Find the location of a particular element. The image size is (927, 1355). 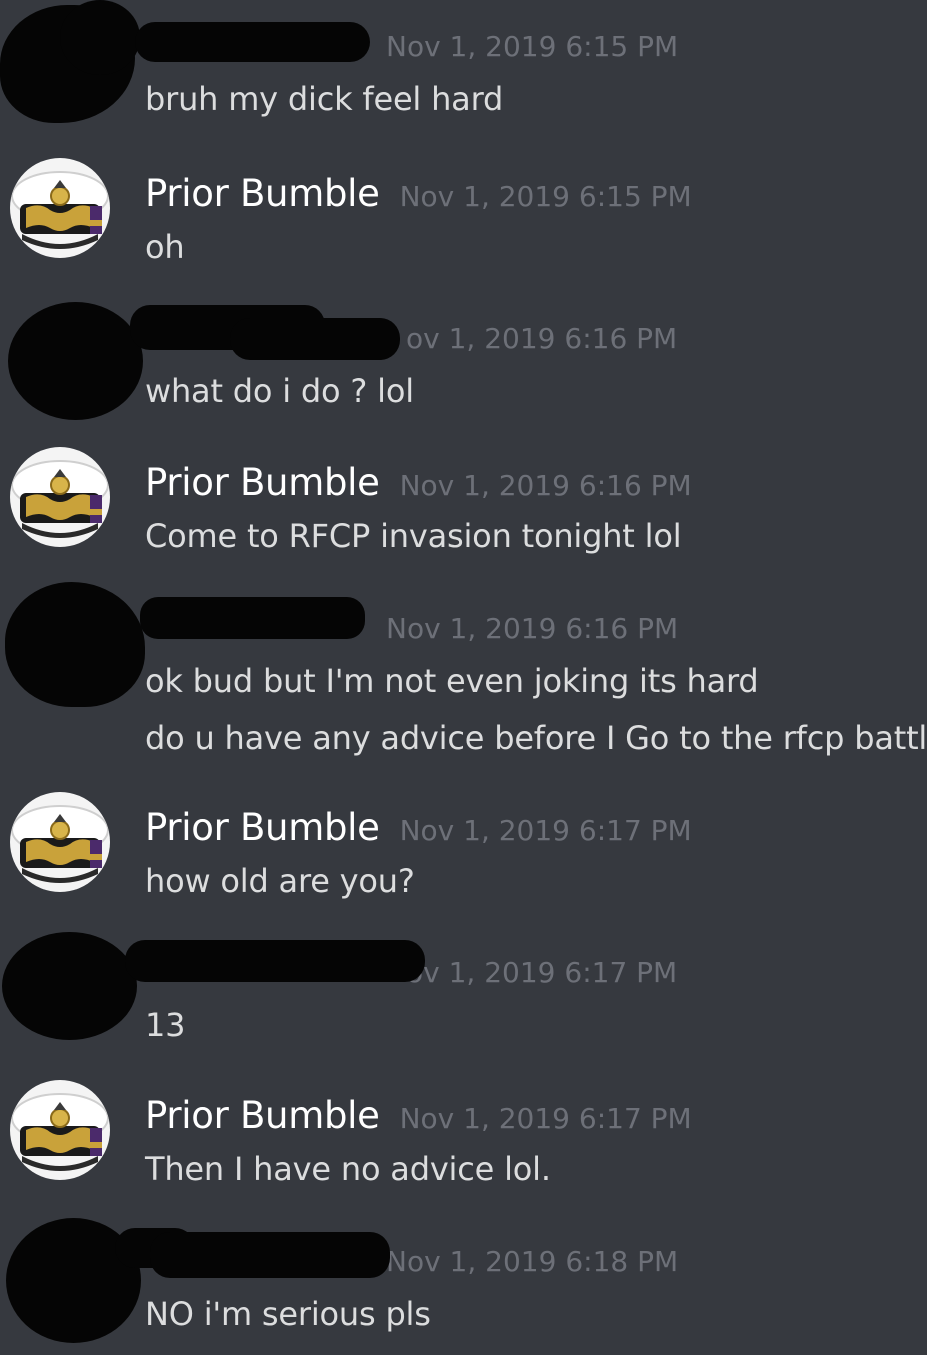

message-header: Prior Bumble Nov 1, 2019 6:15 PM is located at coordinates (418, 193).